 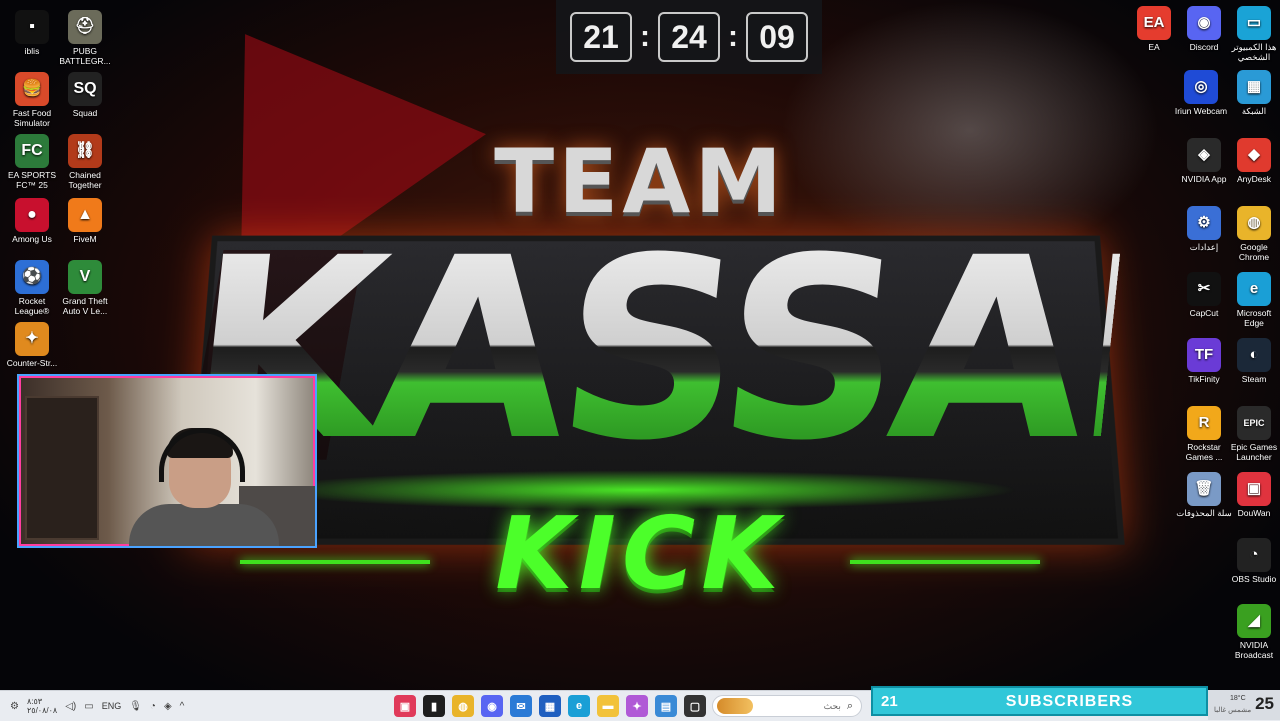 I want to click on microphone-icon: 🎙, so click(x=135, y=706).